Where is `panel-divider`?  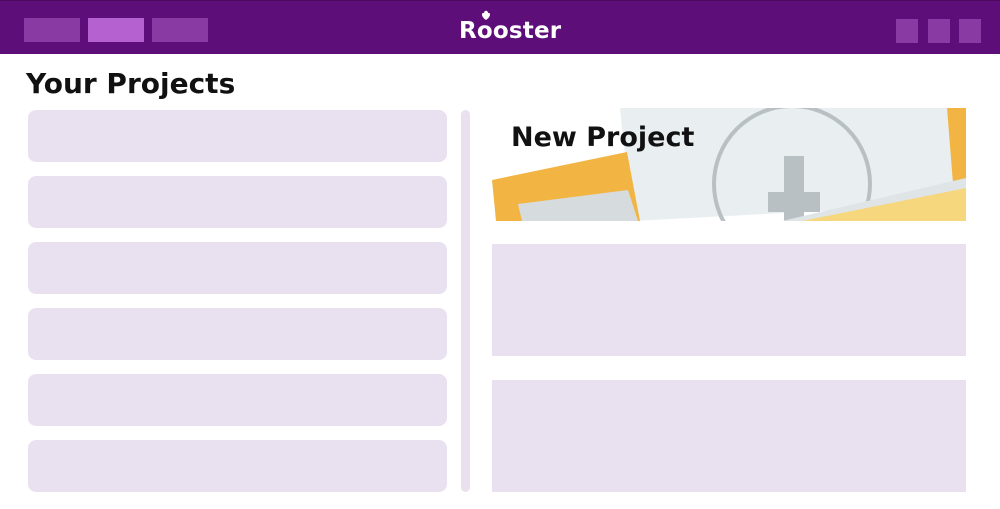 panel-divider is located at coordinates (465, 301).